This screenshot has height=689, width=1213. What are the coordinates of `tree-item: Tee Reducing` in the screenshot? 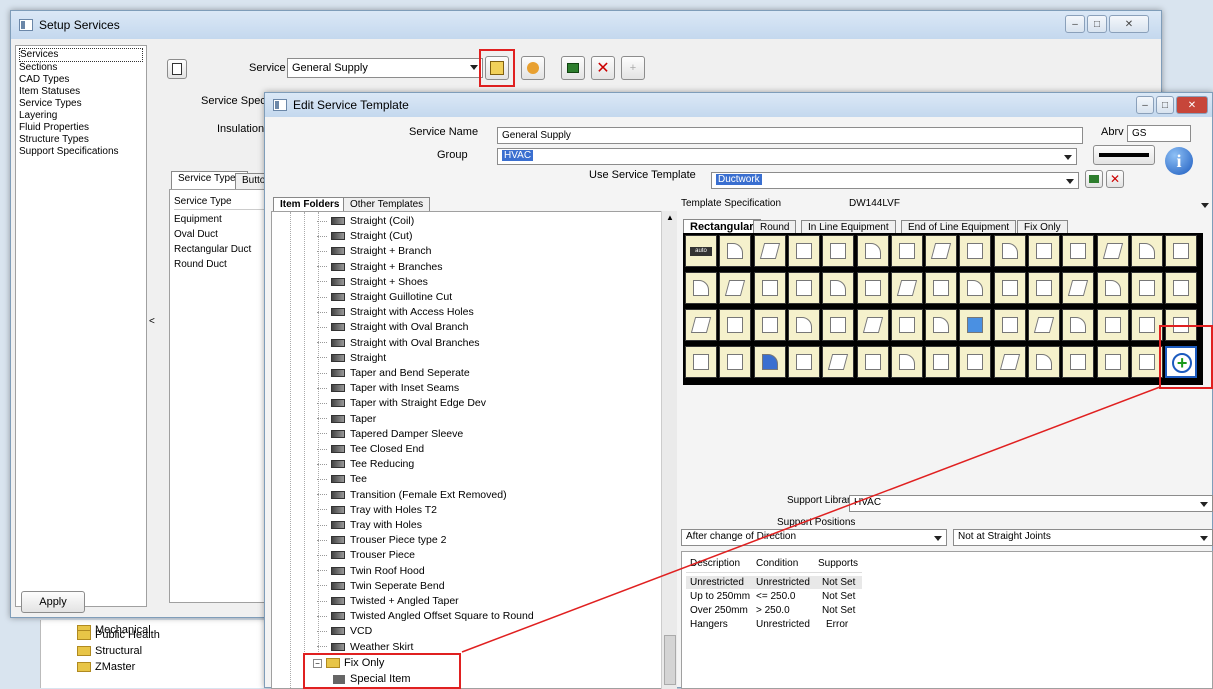 It's located at (365, 464).